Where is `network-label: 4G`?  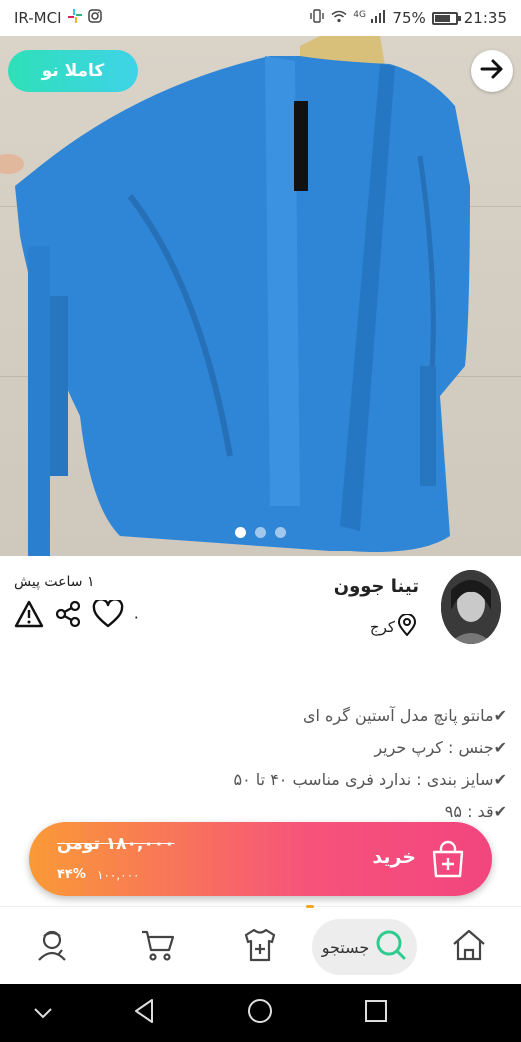 network-label: 4G is located at coordinates (359, 14).